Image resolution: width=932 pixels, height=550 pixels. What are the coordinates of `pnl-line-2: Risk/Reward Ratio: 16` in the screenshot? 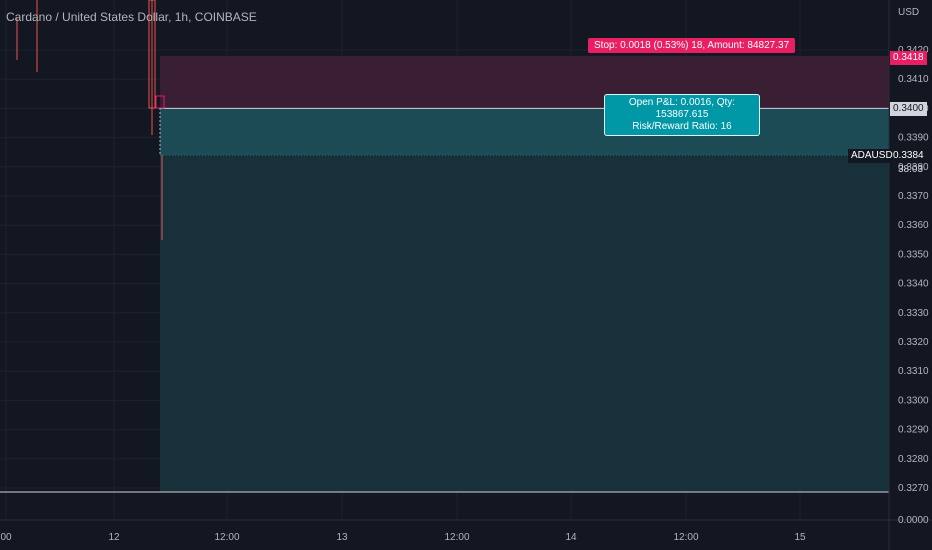 It's located at (682, 126).